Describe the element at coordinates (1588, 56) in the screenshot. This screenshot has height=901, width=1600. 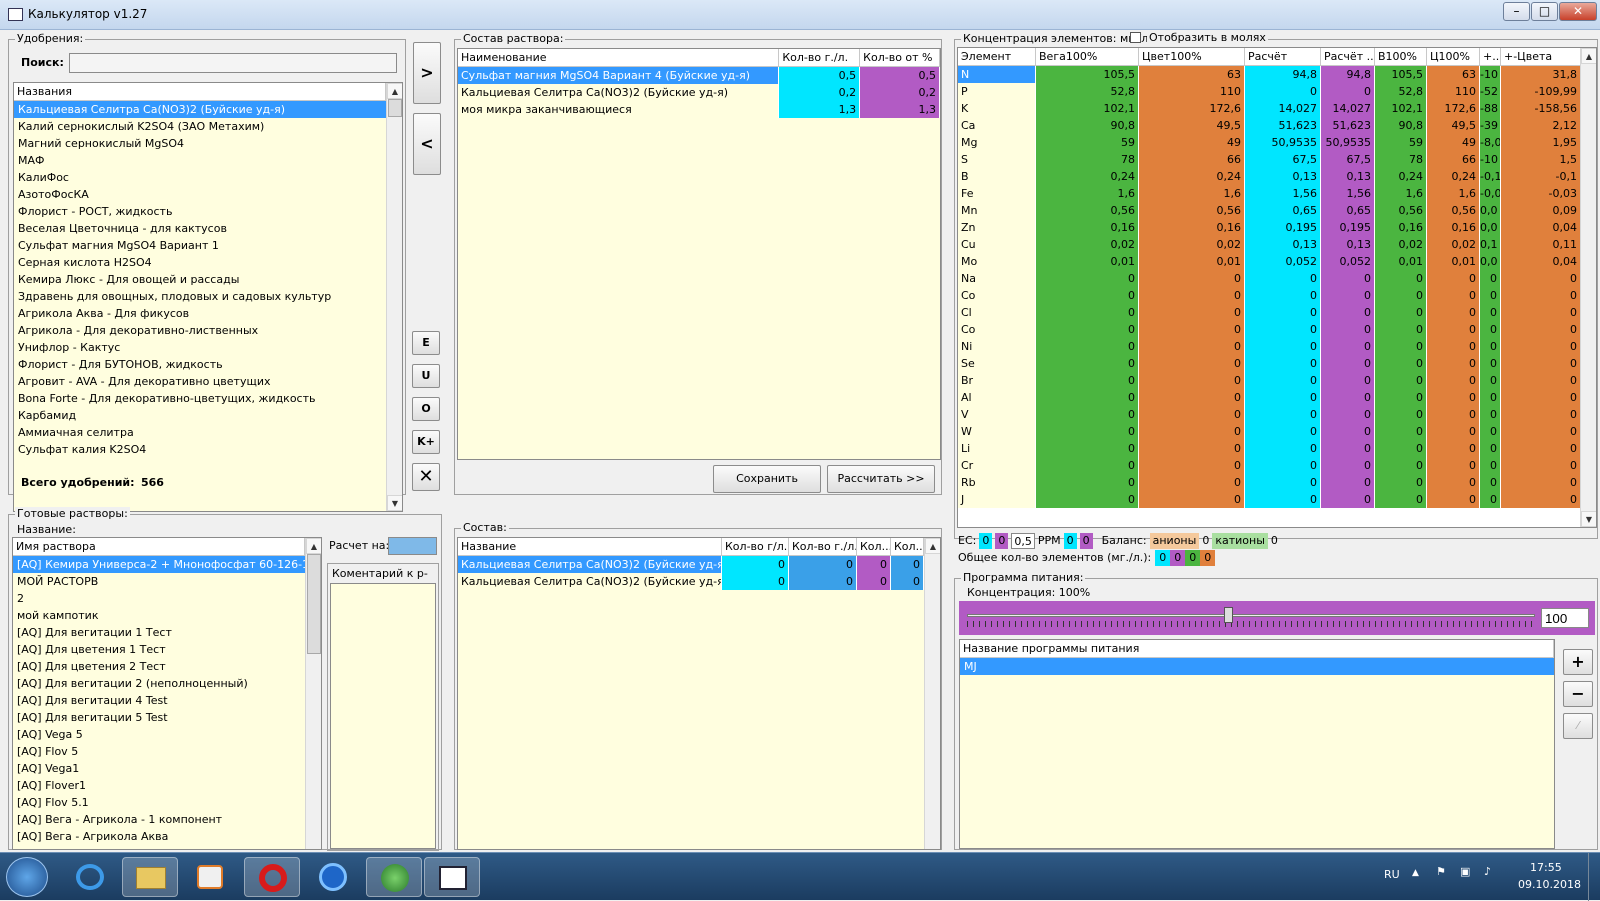
I see `scroll-up-icon: ▲` at that location.